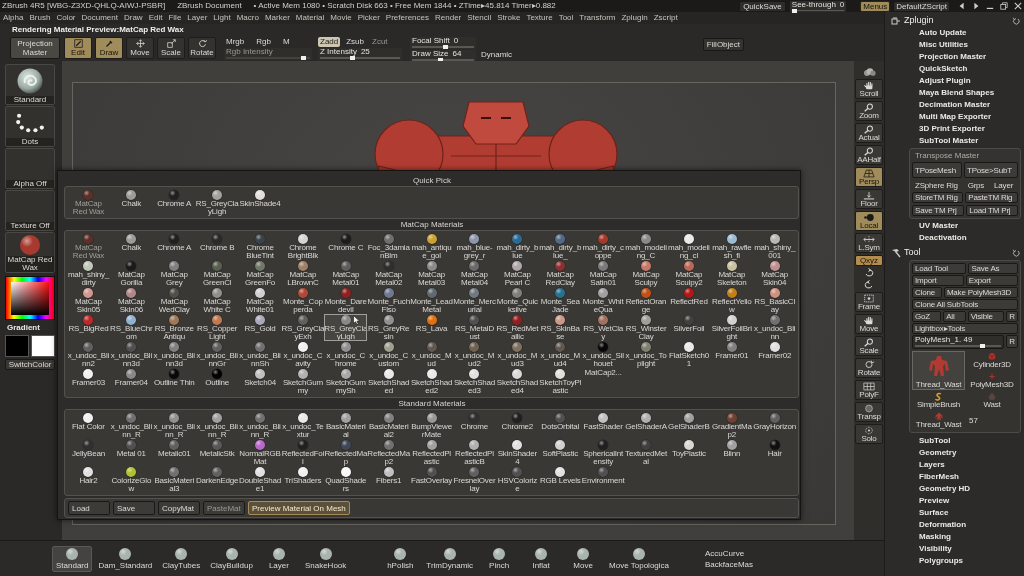 This screenshot has height=576, width=1024. Describe the element at coordinates (927, 316) in the screenshot. I see `tool-button: GoZ` at that location.